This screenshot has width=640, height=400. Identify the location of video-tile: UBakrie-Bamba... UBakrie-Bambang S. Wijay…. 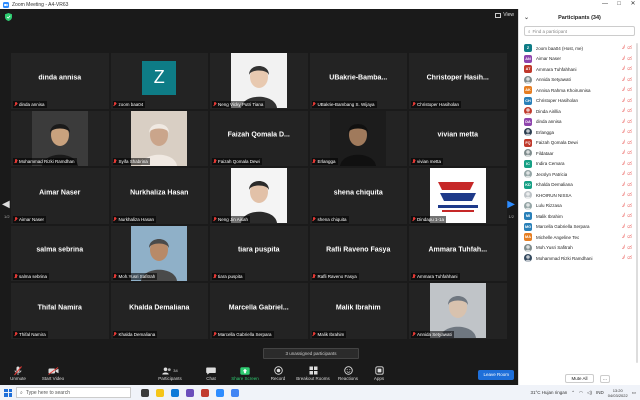
(358, 81).